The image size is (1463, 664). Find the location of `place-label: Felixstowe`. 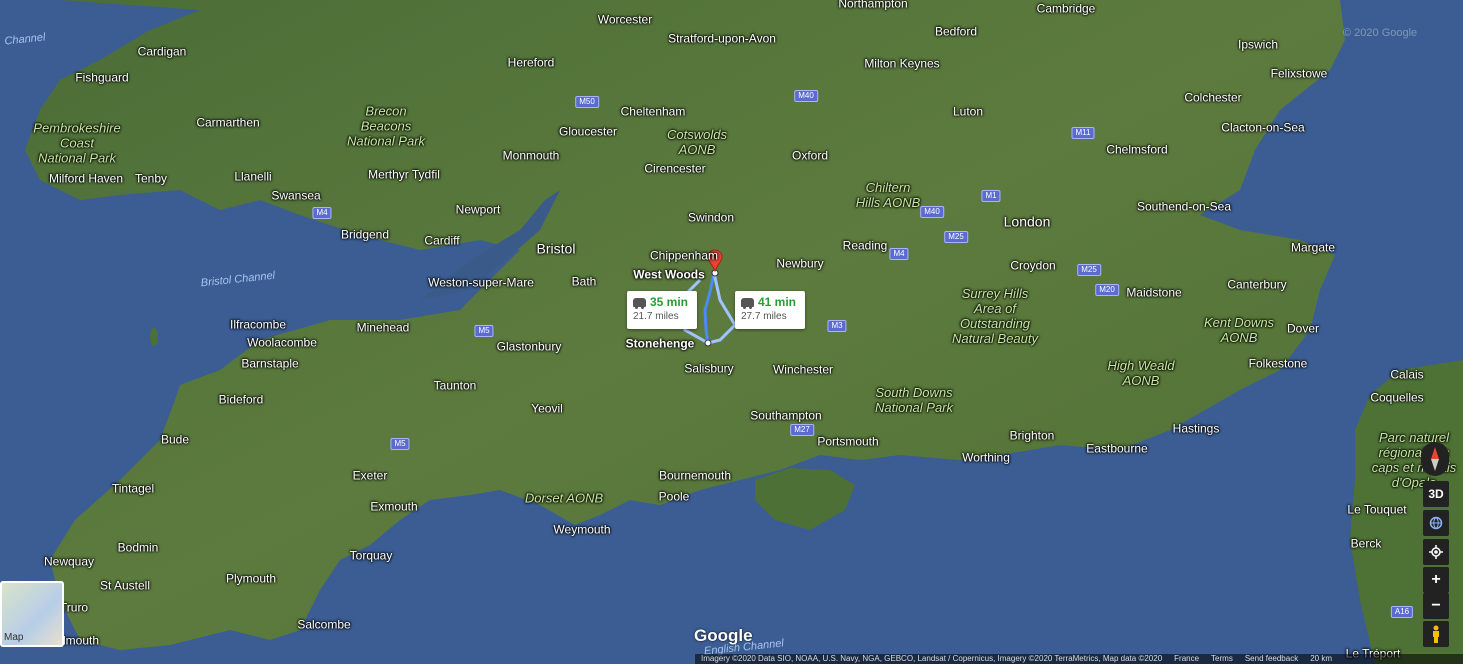

place-label: Felixstowe is located at coordinates (1299, 74).